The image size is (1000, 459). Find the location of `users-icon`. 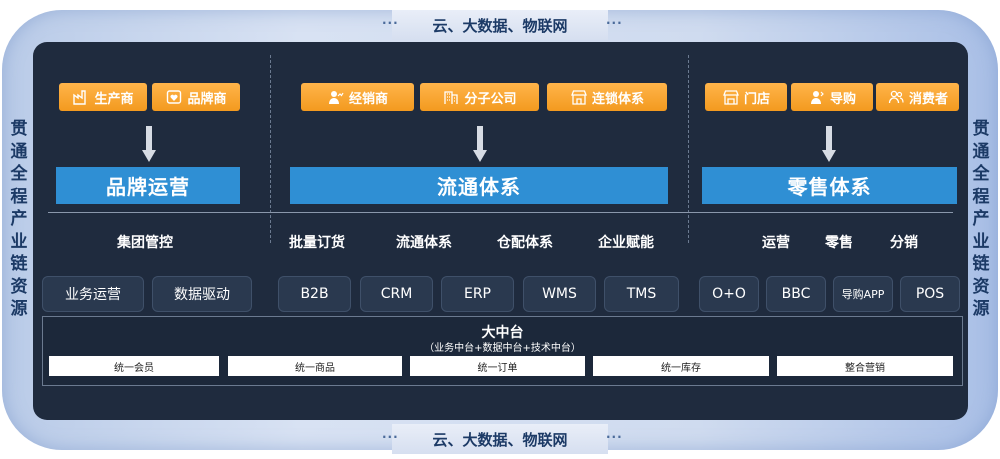

users-icon is located at coordinates (896, 97).